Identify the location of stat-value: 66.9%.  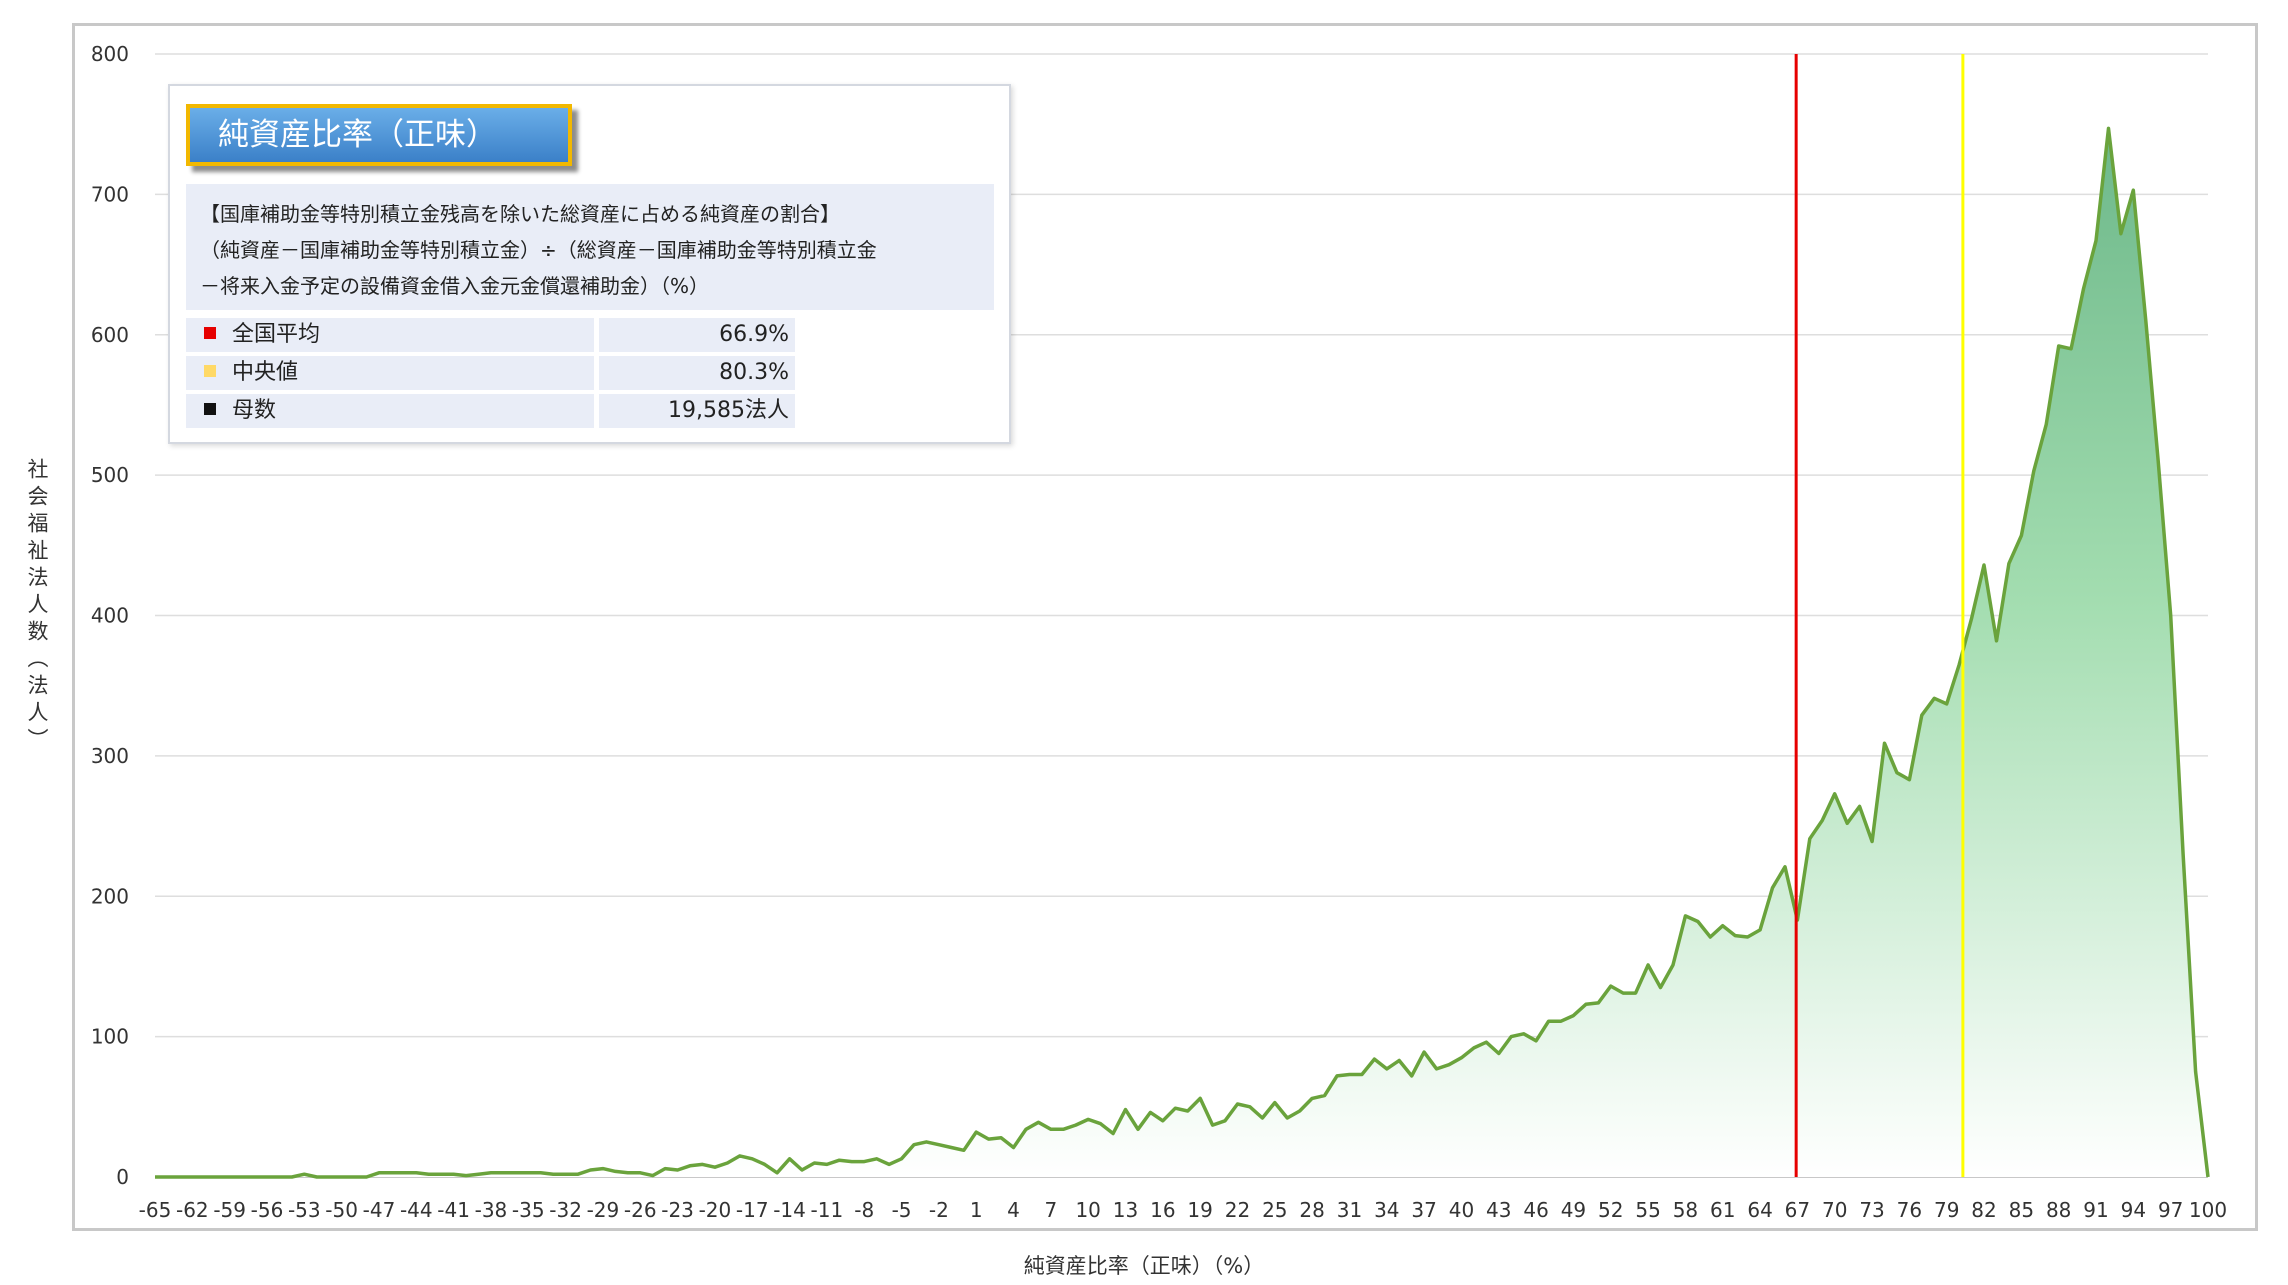
(697, 335).